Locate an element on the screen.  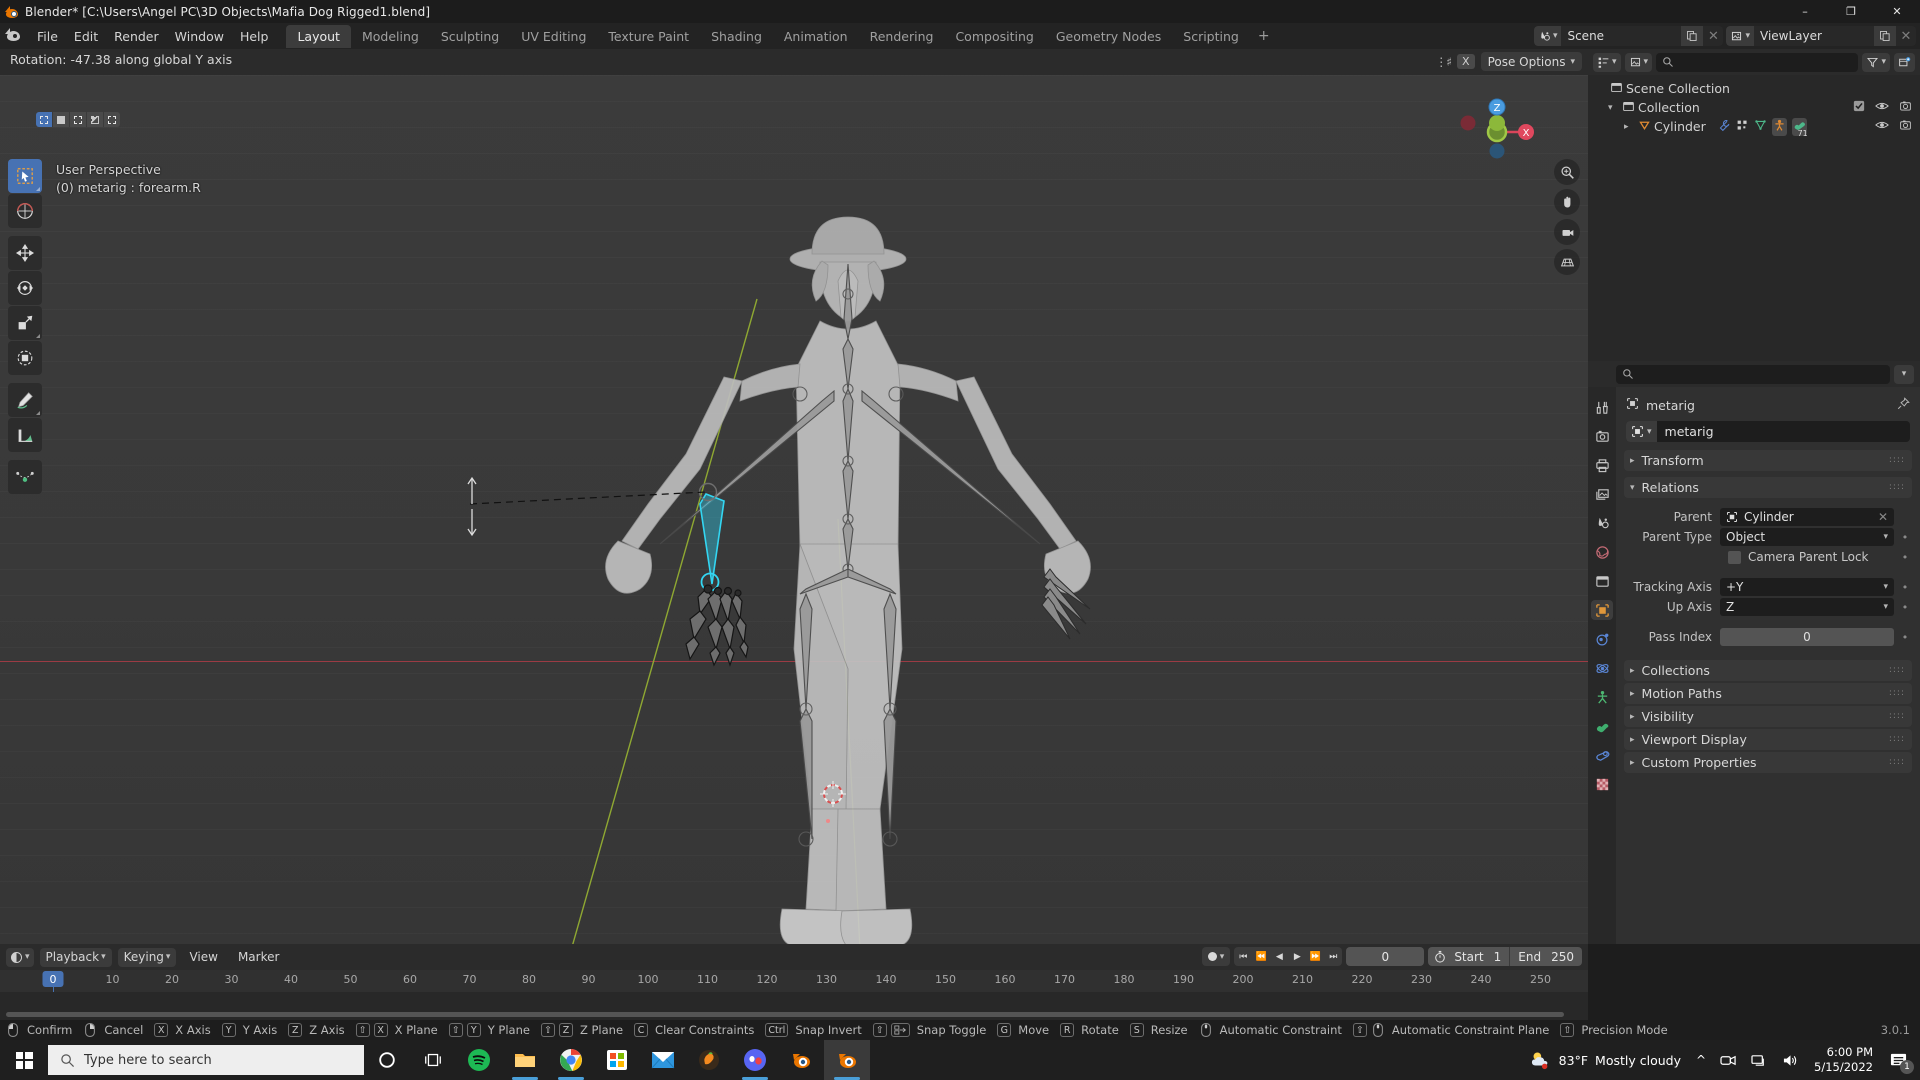
tab-tool-properties is located at coordinates (1602, 407).